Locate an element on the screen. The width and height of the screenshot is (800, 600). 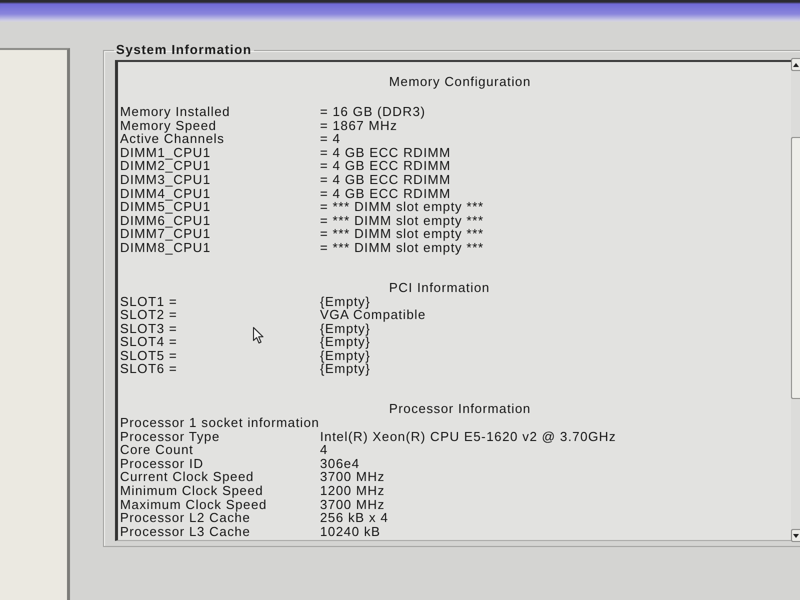
field-label: DIMM8_CPU1 is located at coordinates (165, 247).